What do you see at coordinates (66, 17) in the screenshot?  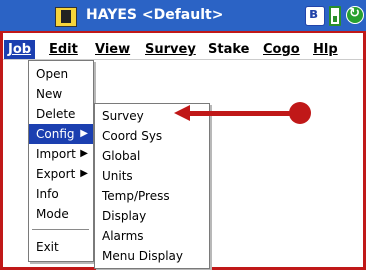 I see `survey-app-icon` at bounding box center [66, 17].